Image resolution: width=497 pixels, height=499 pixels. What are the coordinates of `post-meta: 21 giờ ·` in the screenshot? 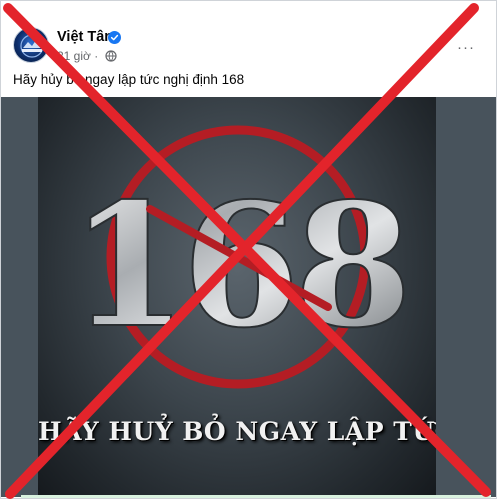 It's located at (87, 56).